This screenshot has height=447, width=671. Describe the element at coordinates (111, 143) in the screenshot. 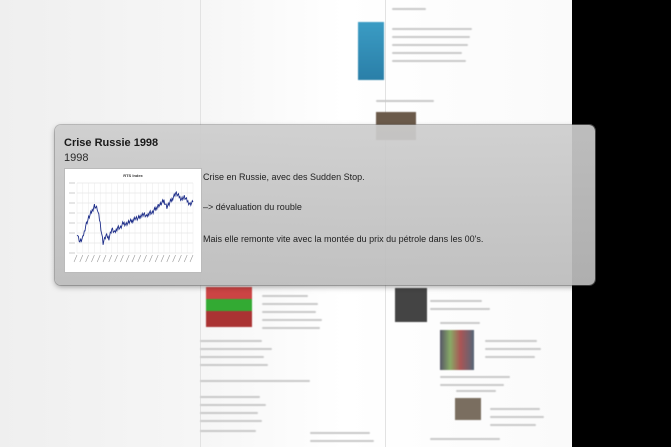

I see `card-title: Crise Russie 1998` at that location.